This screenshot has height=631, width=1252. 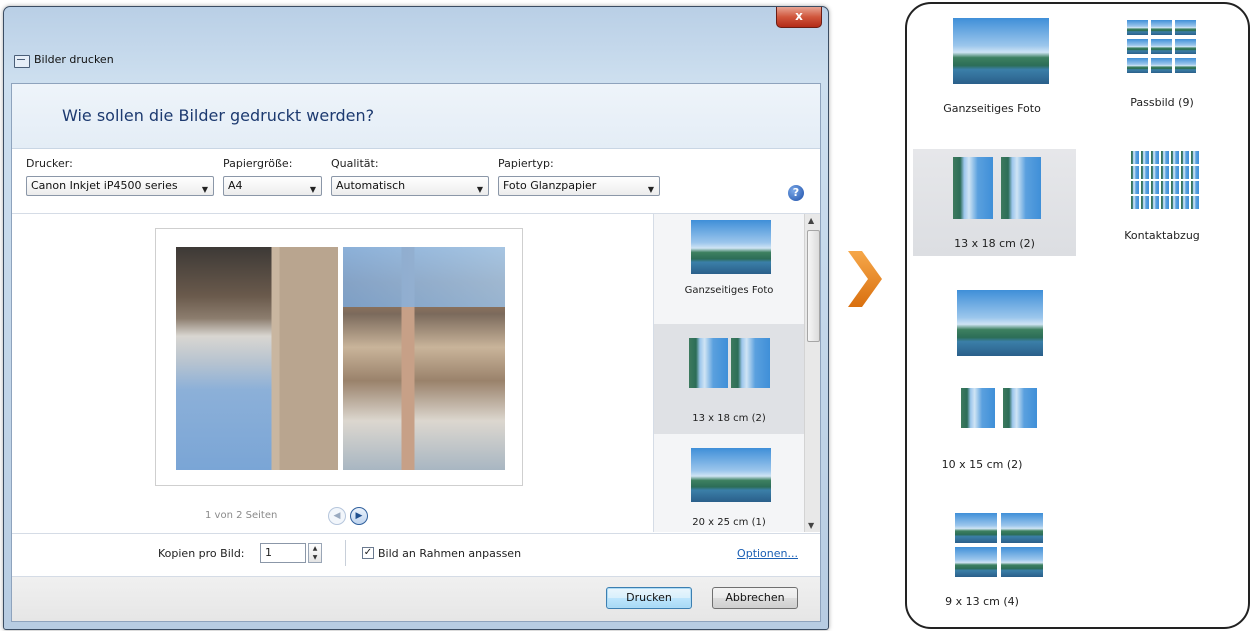 I want to click on paper-type-select: Foto Glanzpapier ▼, so click(x=579, y=186).